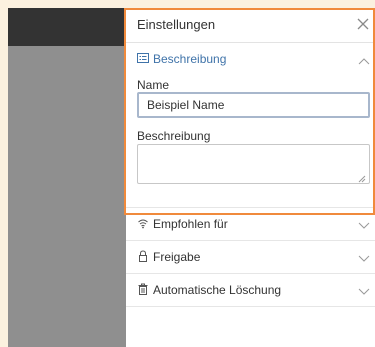 The width and height of the screenshot is (375, 347). What do you see at coordinates (250, 59) in the screenshot?
I see `section-beschreibung: Beschreibung` at bounding box center [250, 59].